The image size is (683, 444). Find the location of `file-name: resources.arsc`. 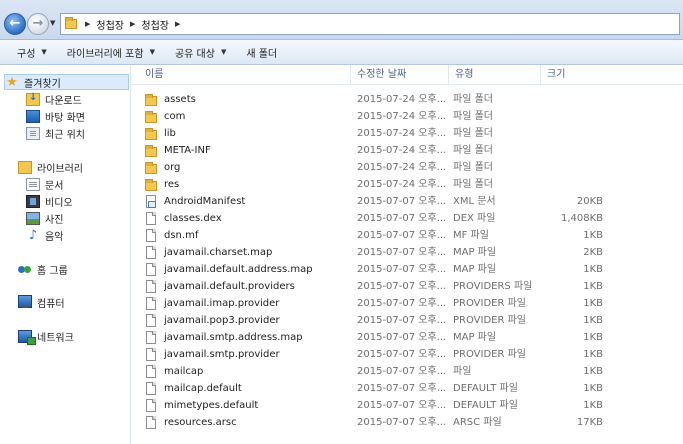

file-name: resources.arsc is located at coordinates (200, 422).